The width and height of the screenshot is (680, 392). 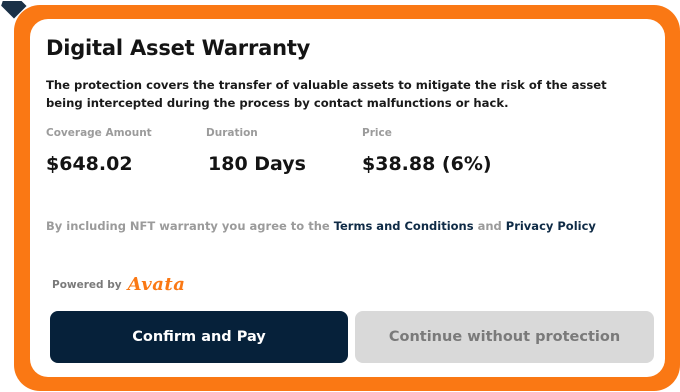 I want to click on duration-value: 180 Days, so click(x=257, y=164).